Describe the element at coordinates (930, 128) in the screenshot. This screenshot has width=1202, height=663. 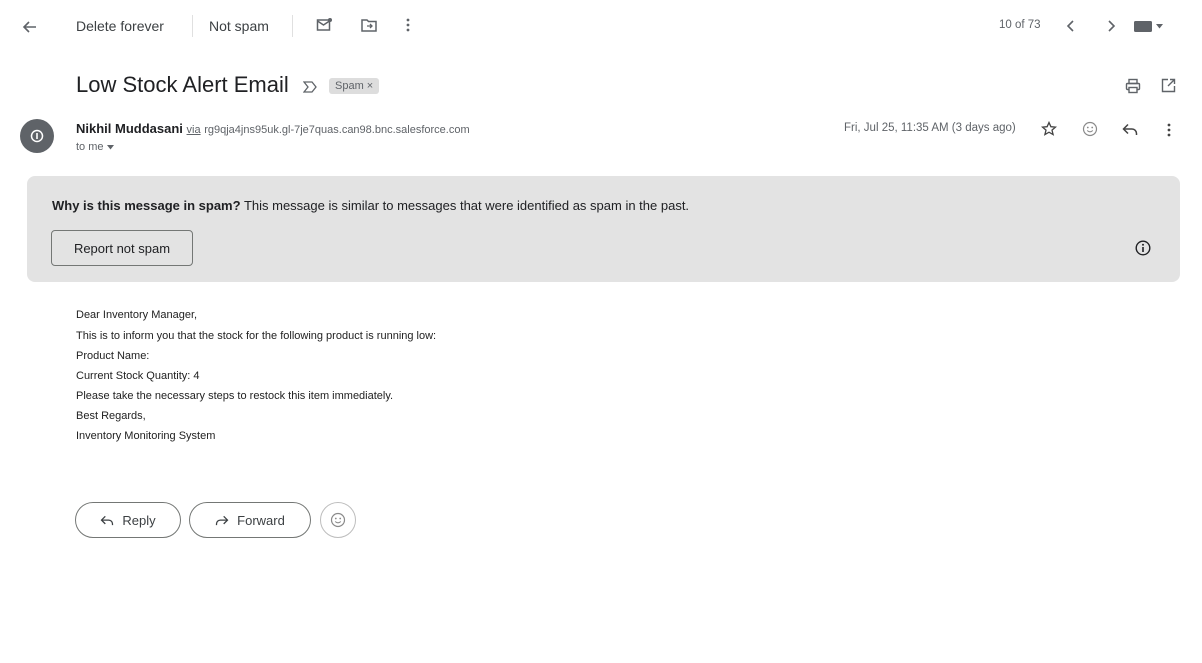
I see `message-date: Fri, Jul 25, 11:35 AM (3 days ago)` at that location.